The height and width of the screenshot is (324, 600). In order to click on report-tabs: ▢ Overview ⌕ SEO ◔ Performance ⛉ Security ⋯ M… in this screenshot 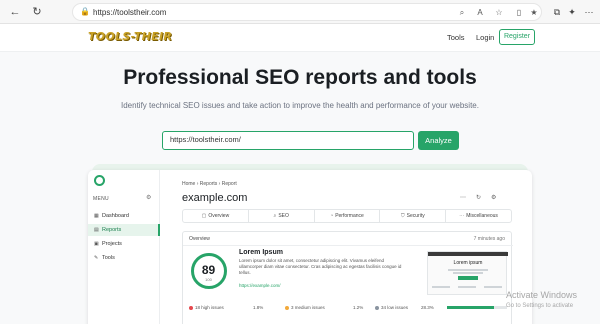, I will do `click(347, 216)`.